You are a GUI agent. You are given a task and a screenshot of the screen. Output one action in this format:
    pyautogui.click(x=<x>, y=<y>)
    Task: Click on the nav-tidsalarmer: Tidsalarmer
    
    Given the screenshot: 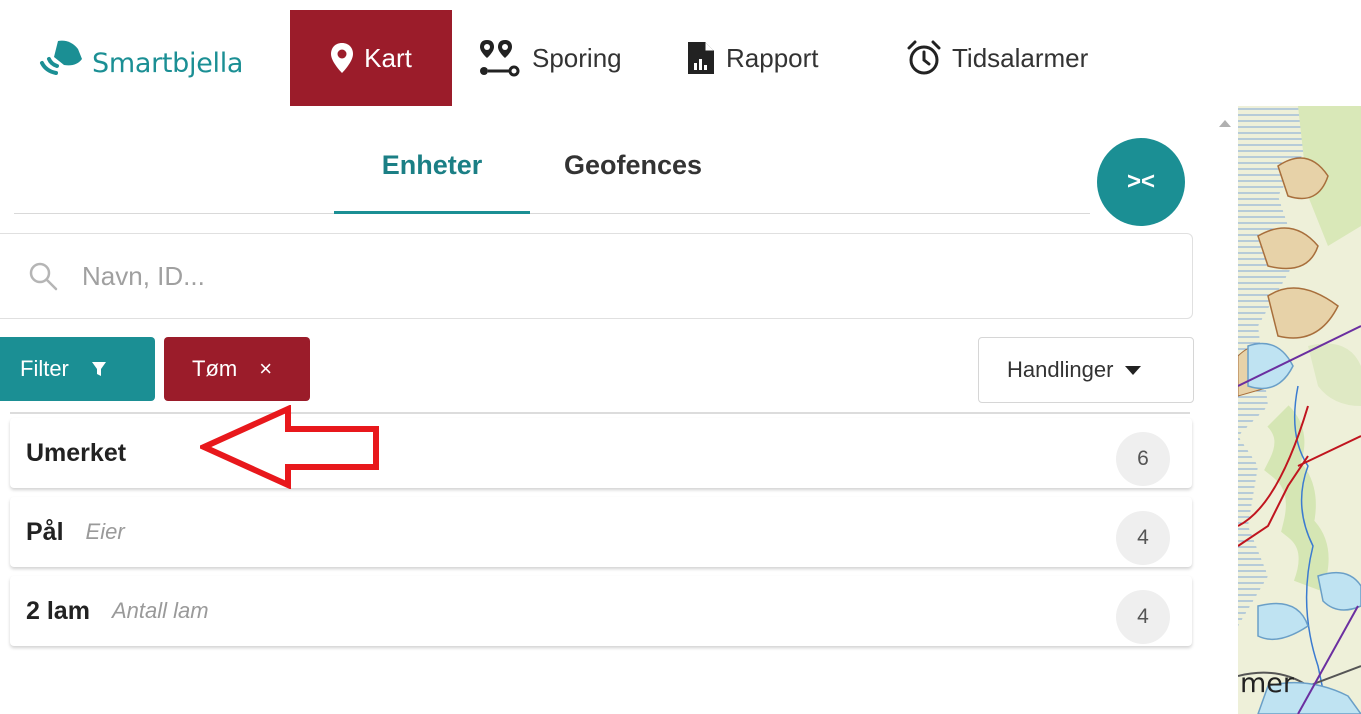 What is the action you would take?
    pyautogui.click(x=997, y=58)
    